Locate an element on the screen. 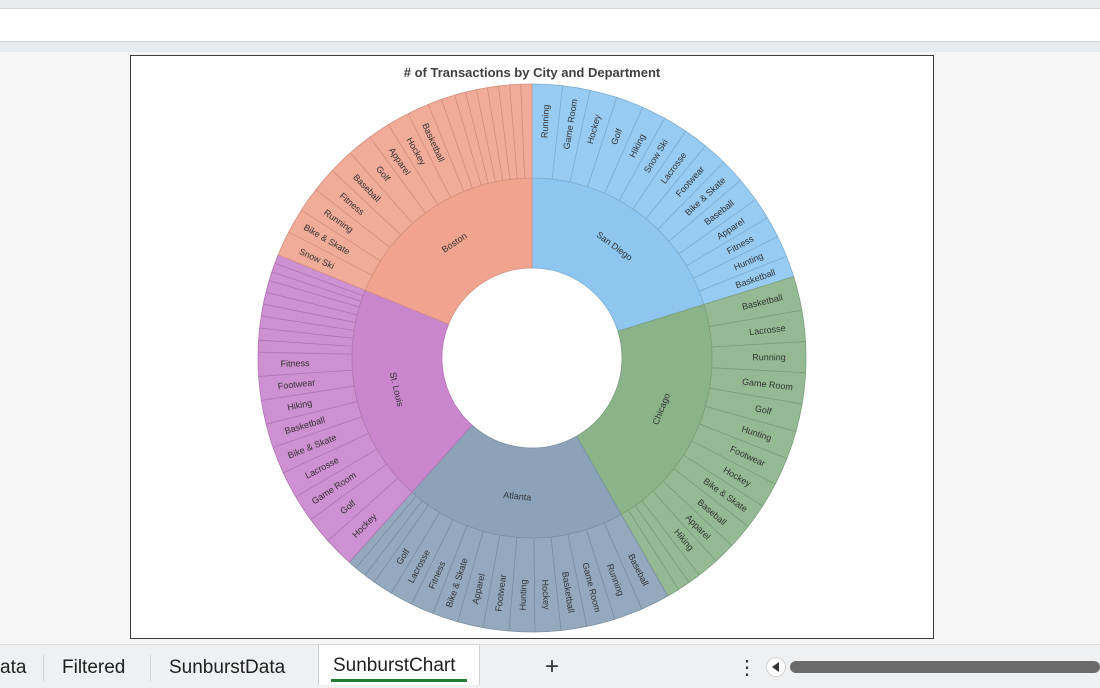  sheet-tab-filtered: Filtered is located at coordinates (93, 668).